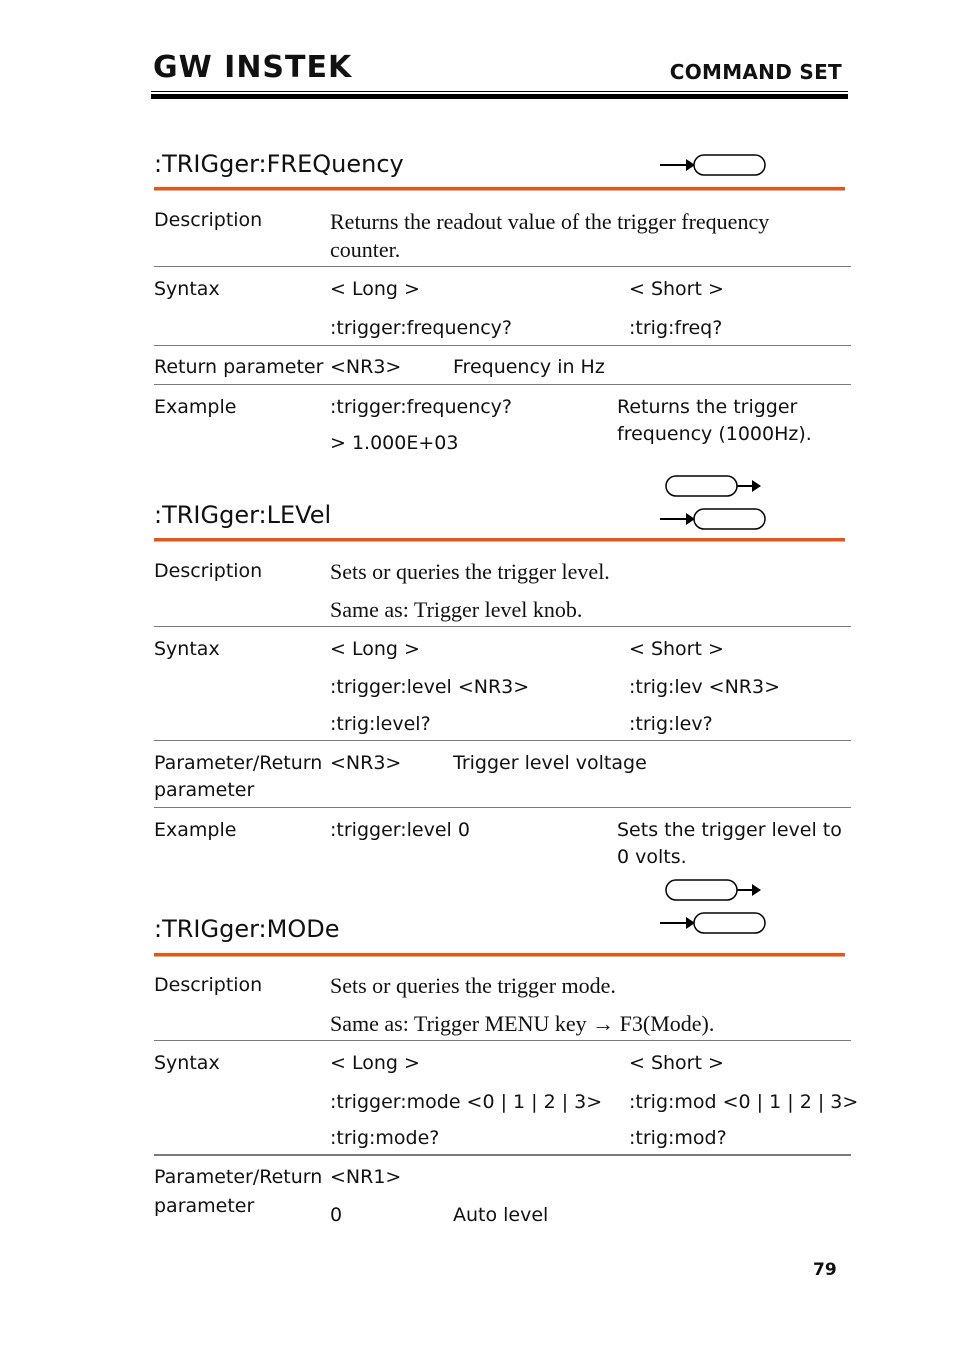  I want to click on example-command: :trigger:level 0, so click(400, 830).